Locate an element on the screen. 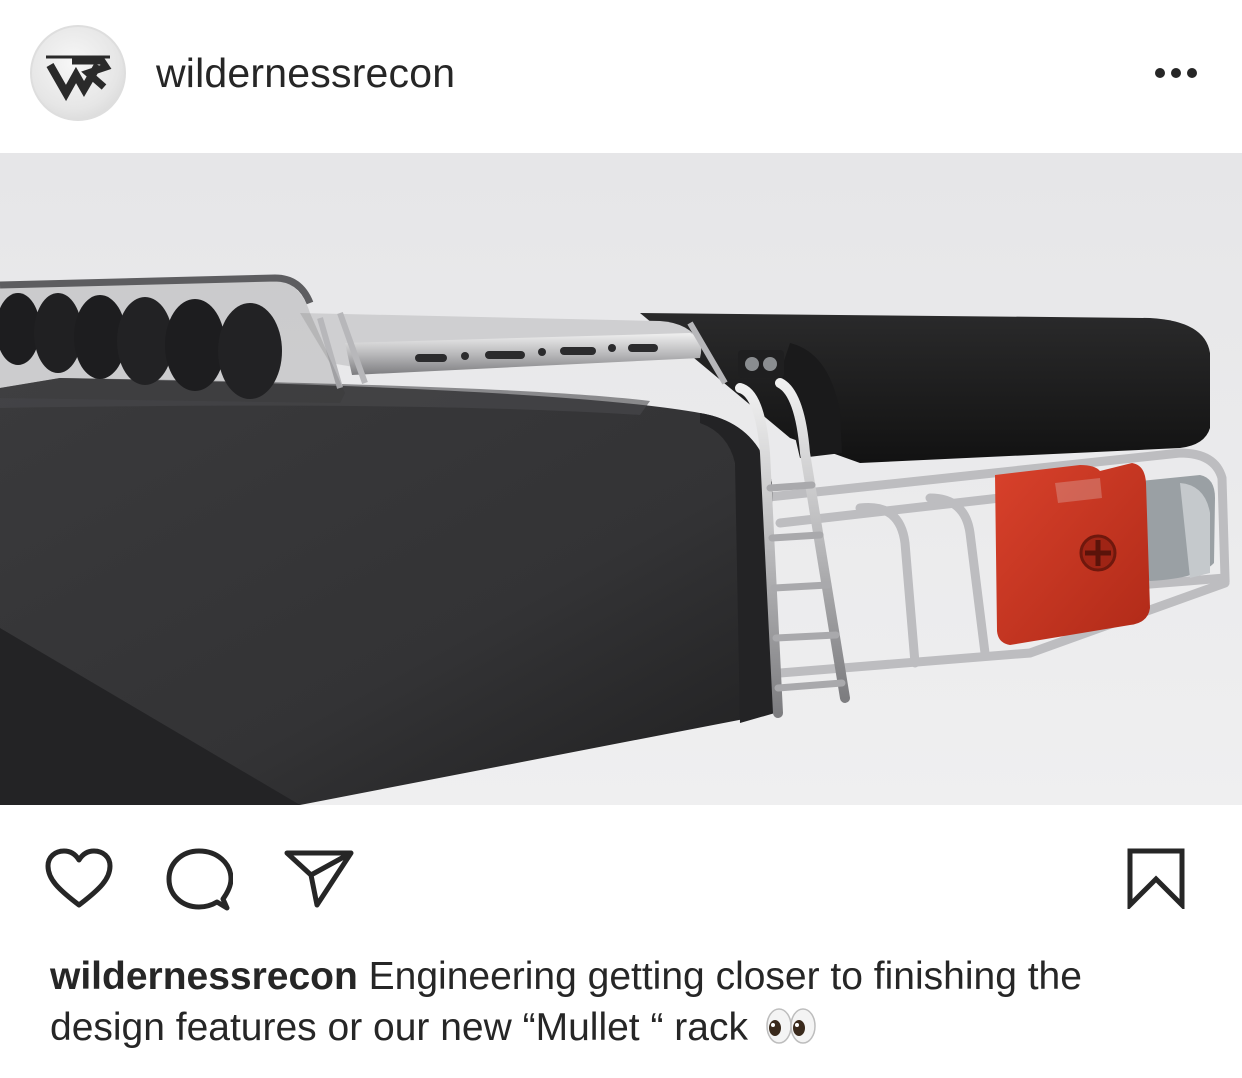 The width and height of the screenshot is (1242, 1078). wilderness-recon-logo-icon is located at coordinates (79, 78).